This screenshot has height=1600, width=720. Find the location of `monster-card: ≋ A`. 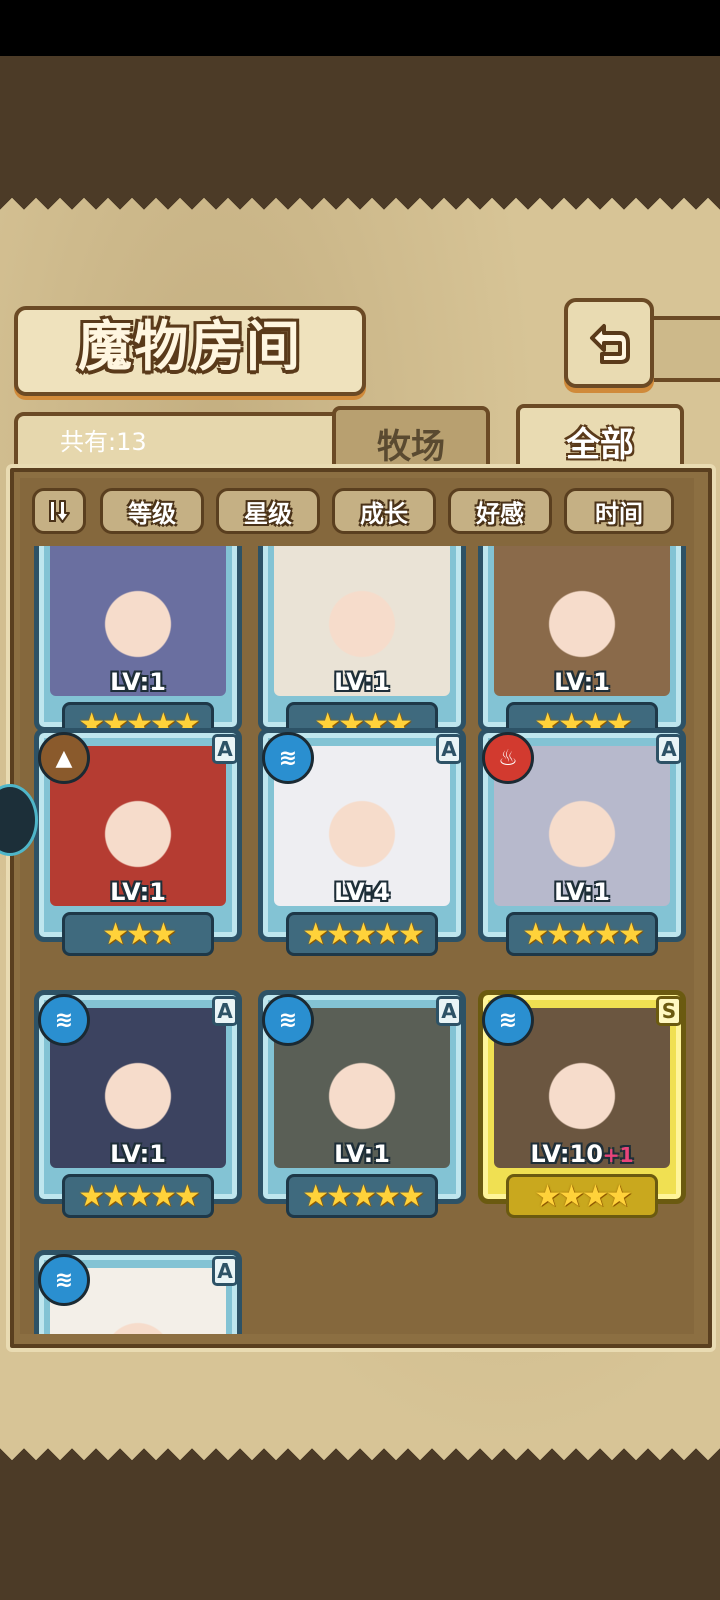

monster-card: ≋ A is located at coordinates (138, 1292).